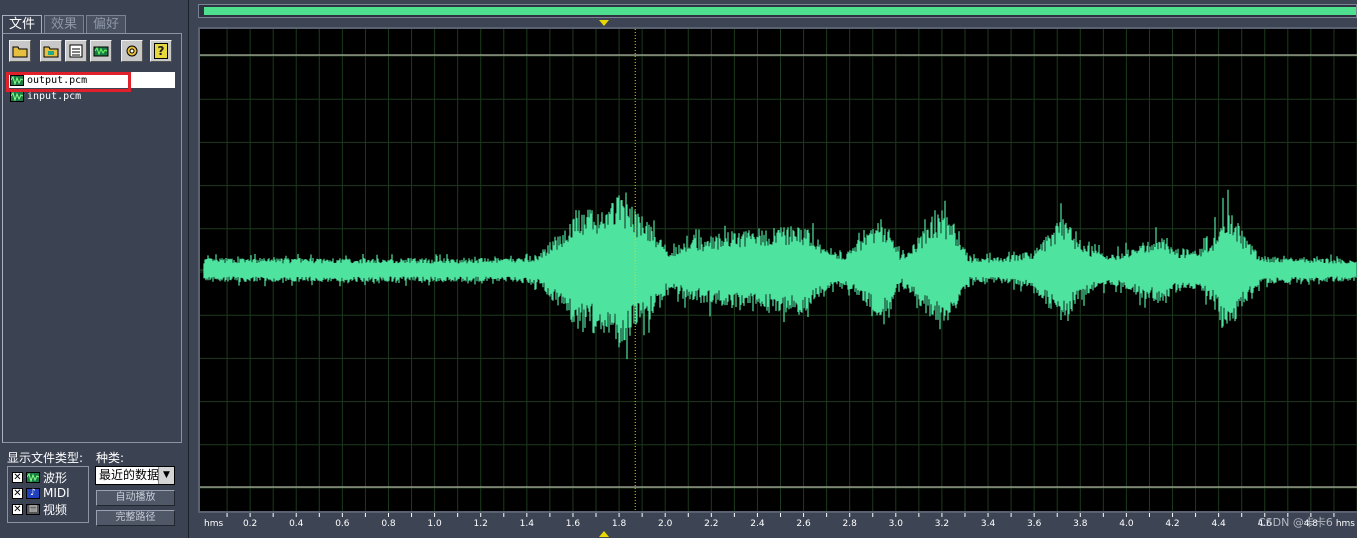 The height and width of the screenshot is (538, 1357). I want to click on waveform-checkbox: ✕, so click(17, 477).